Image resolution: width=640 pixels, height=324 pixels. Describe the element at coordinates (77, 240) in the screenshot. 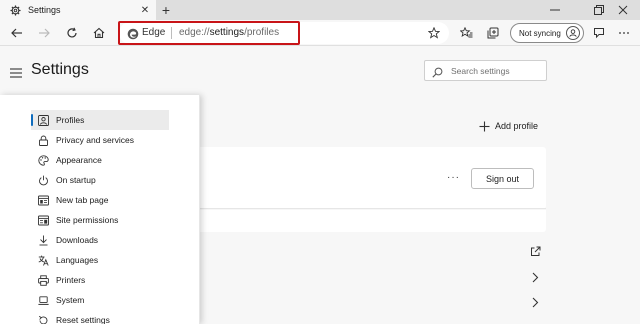

I see `sidebar-item-label: Downloads` at that location.